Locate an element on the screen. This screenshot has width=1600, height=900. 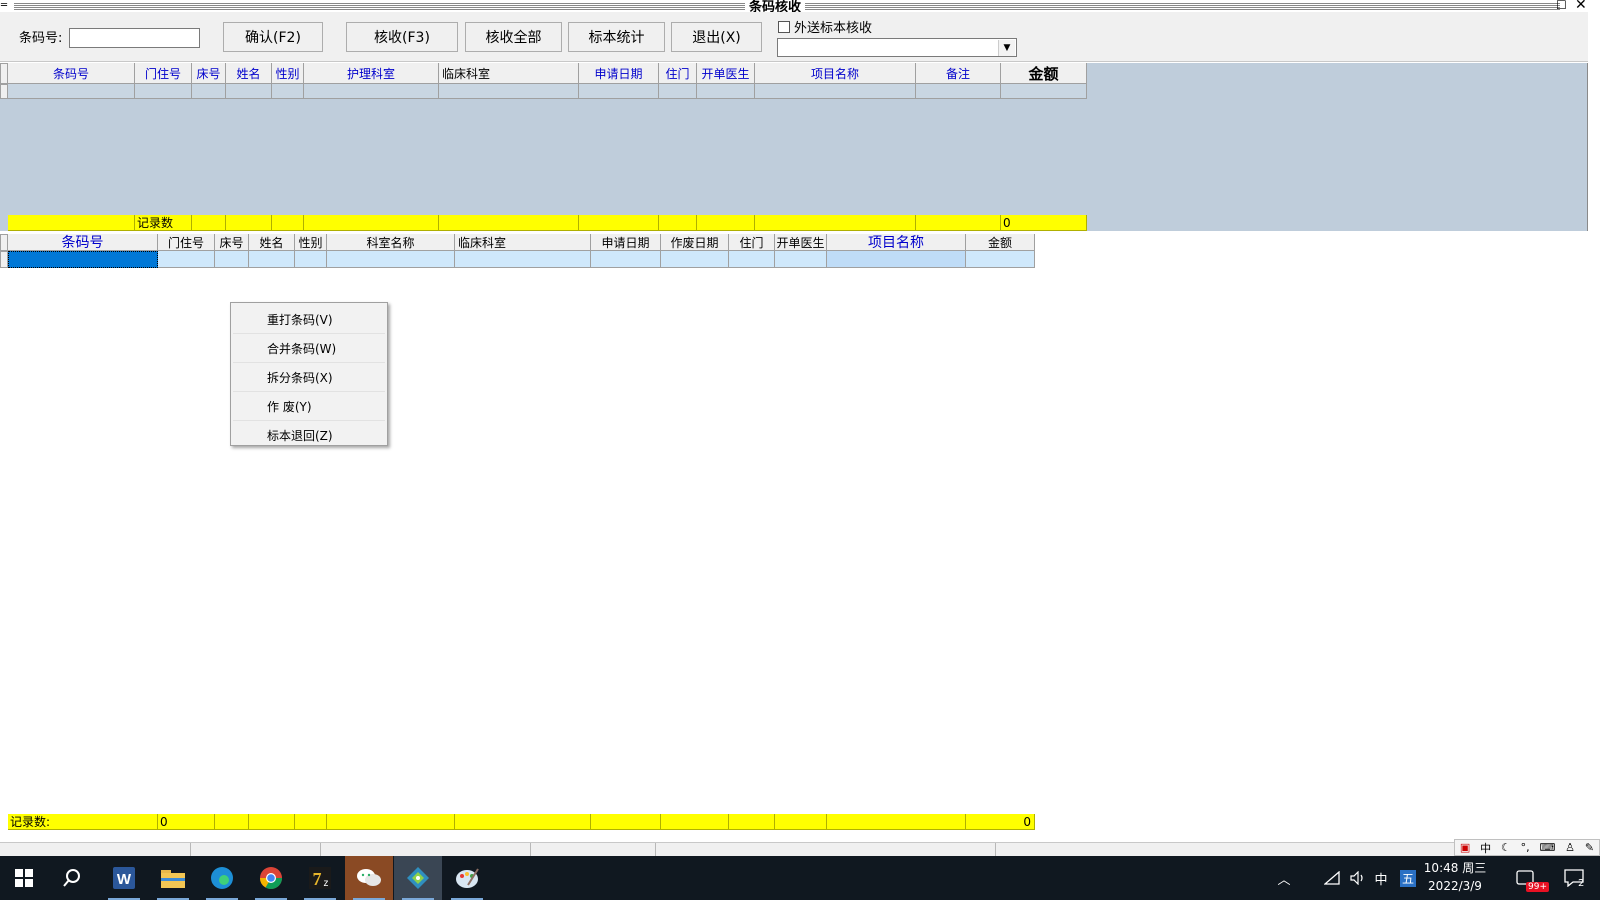
col2-sex: 性别 is located at coordinates (311, 242).